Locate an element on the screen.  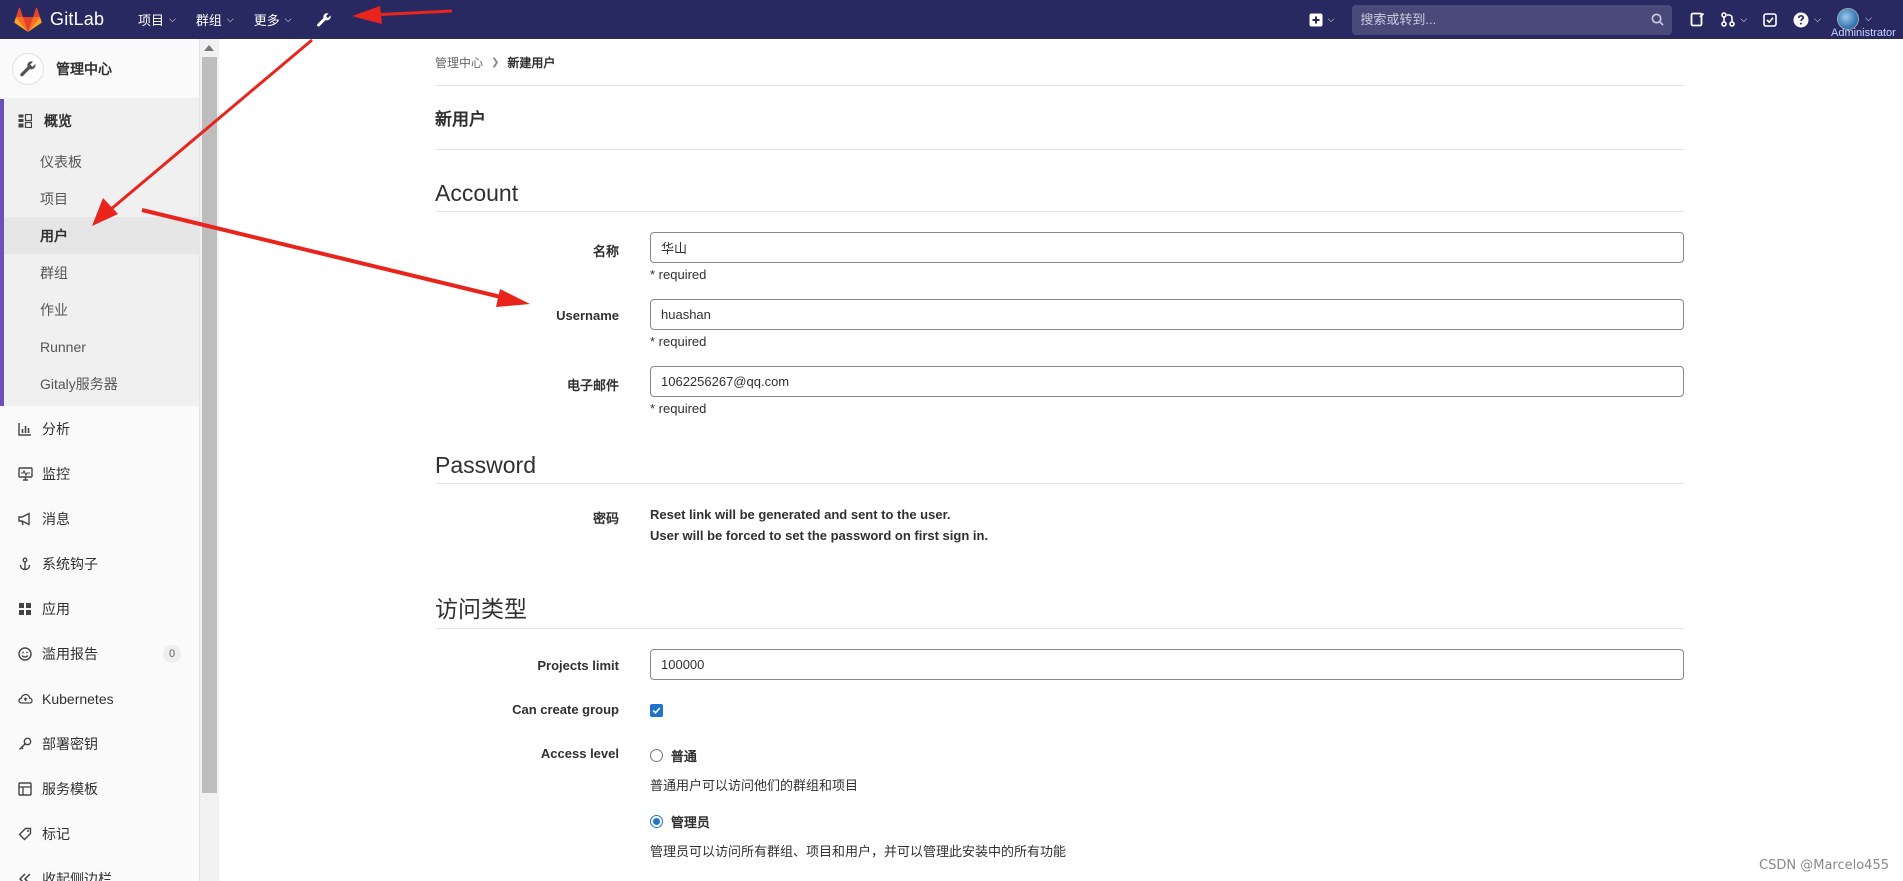
can-create-group-row: Can create group is located at coordinates (1060, 710).